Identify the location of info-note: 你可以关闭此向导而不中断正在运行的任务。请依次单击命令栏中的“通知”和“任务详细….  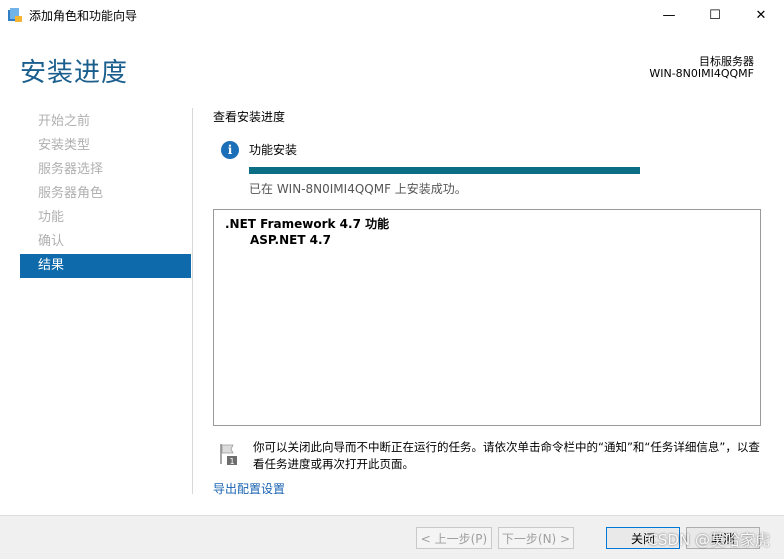
(506, 455).